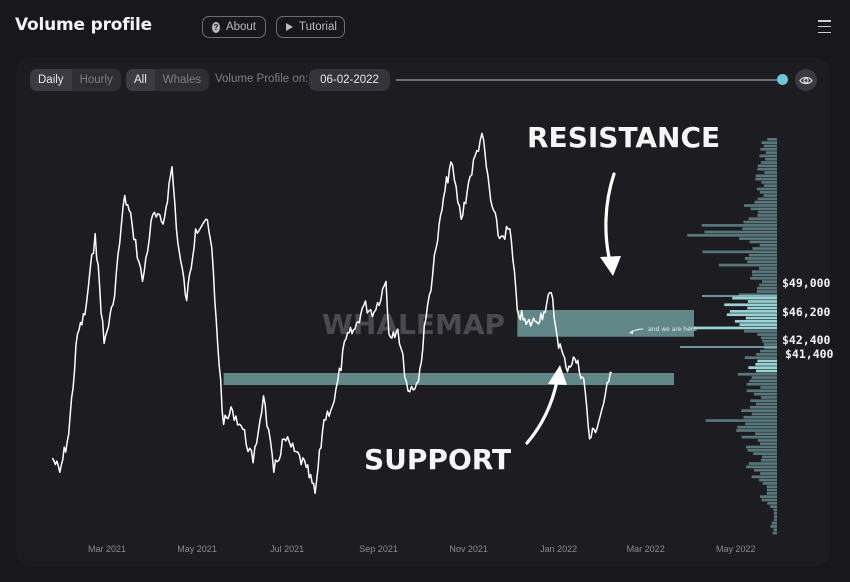 The width and height of the screenshot is (850, 582). Describe the element at coordinates (736, 549) in the screenshot. I see `x-tick-label: May 2022` at that location.